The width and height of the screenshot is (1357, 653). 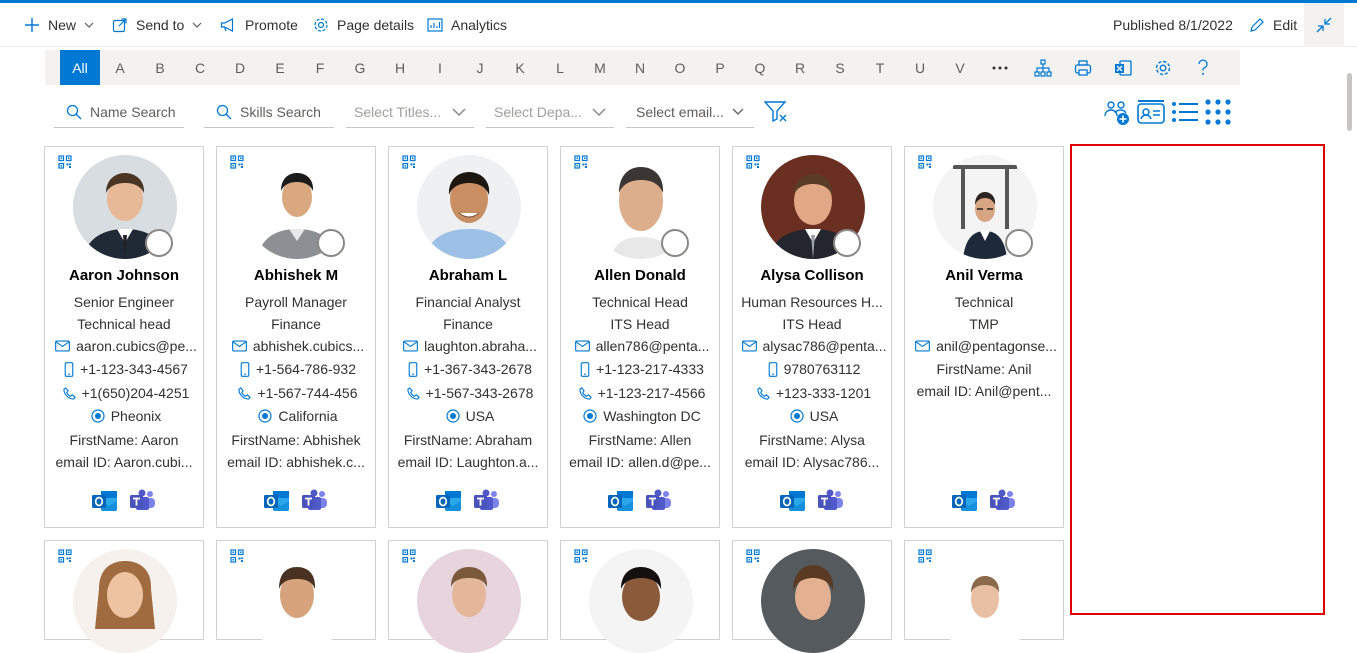 I want to click on alpha-letter: R, so click(x=800, y=67).